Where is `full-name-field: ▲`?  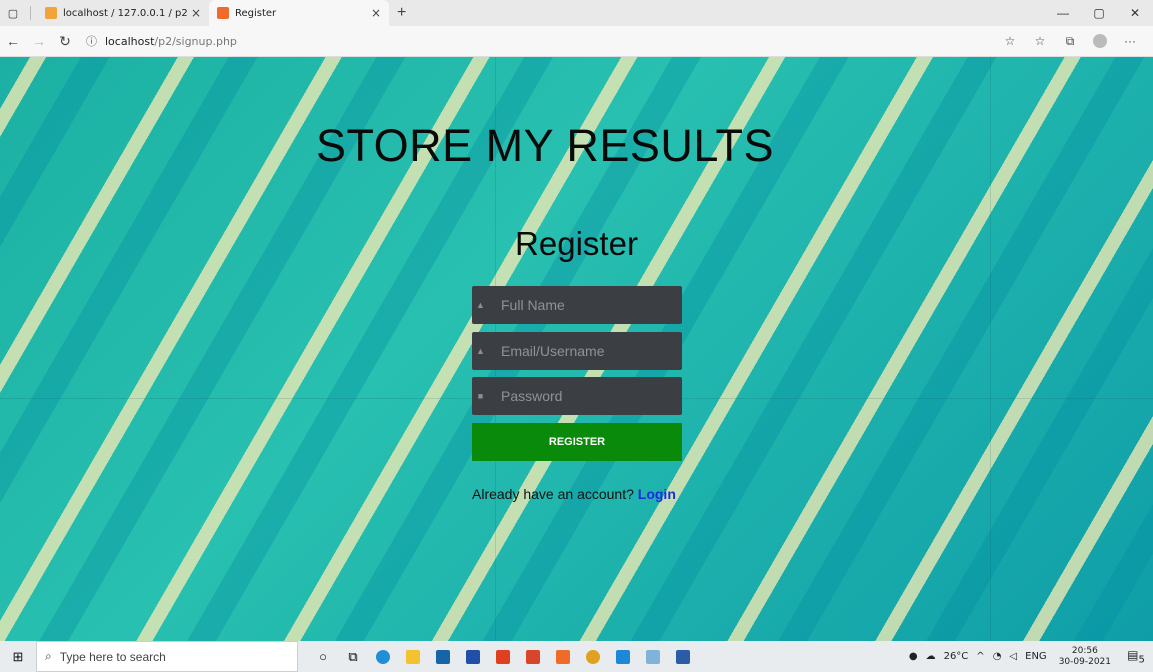 full-name-field: ▲ is located at coordinates (577, 305).